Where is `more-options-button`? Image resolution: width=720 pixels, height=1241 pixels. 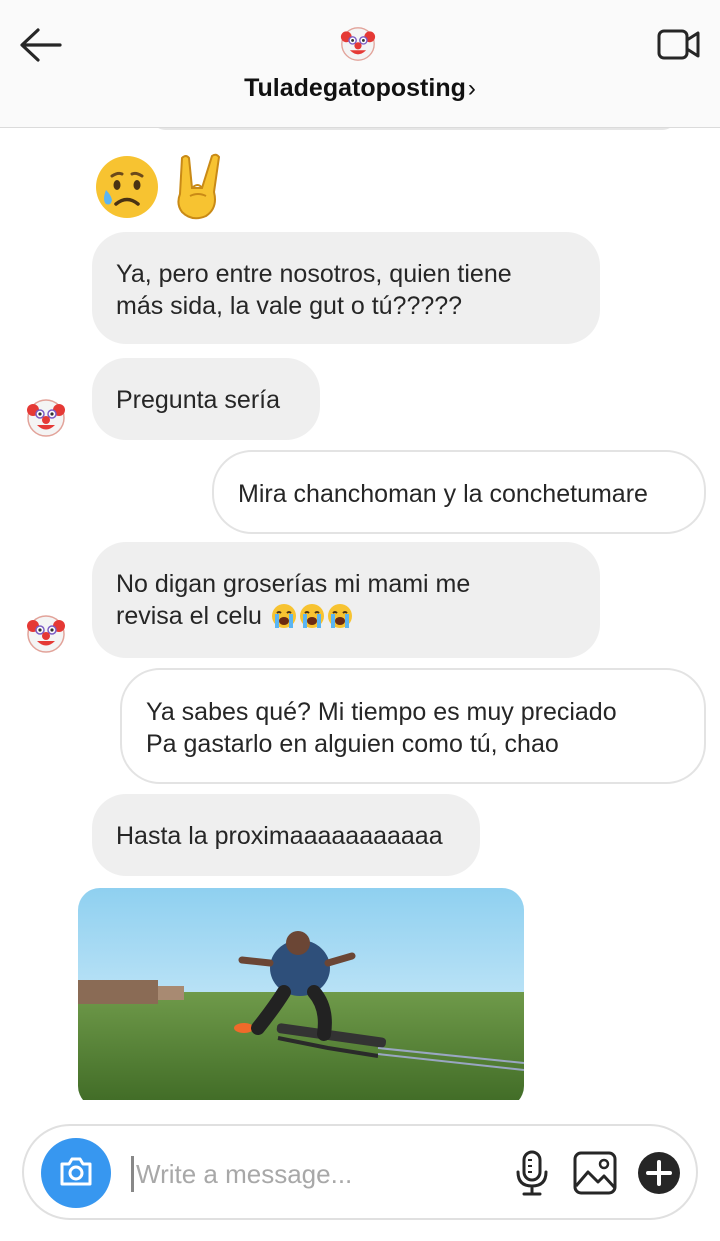 more-options-button is located at coordinates (659, 1173).